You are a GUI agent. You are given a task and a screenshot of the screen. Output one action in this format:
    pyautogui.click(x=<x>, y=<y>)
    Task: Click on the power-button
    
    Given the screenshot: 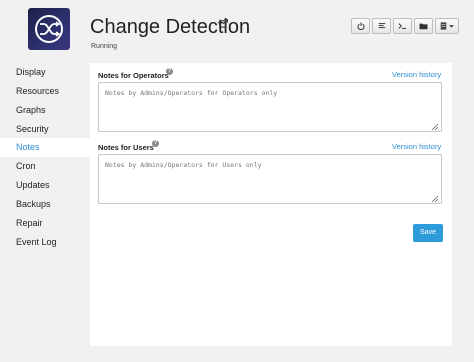 What is the action you would take?
    pyautogui.click(x=360, y=26)
    